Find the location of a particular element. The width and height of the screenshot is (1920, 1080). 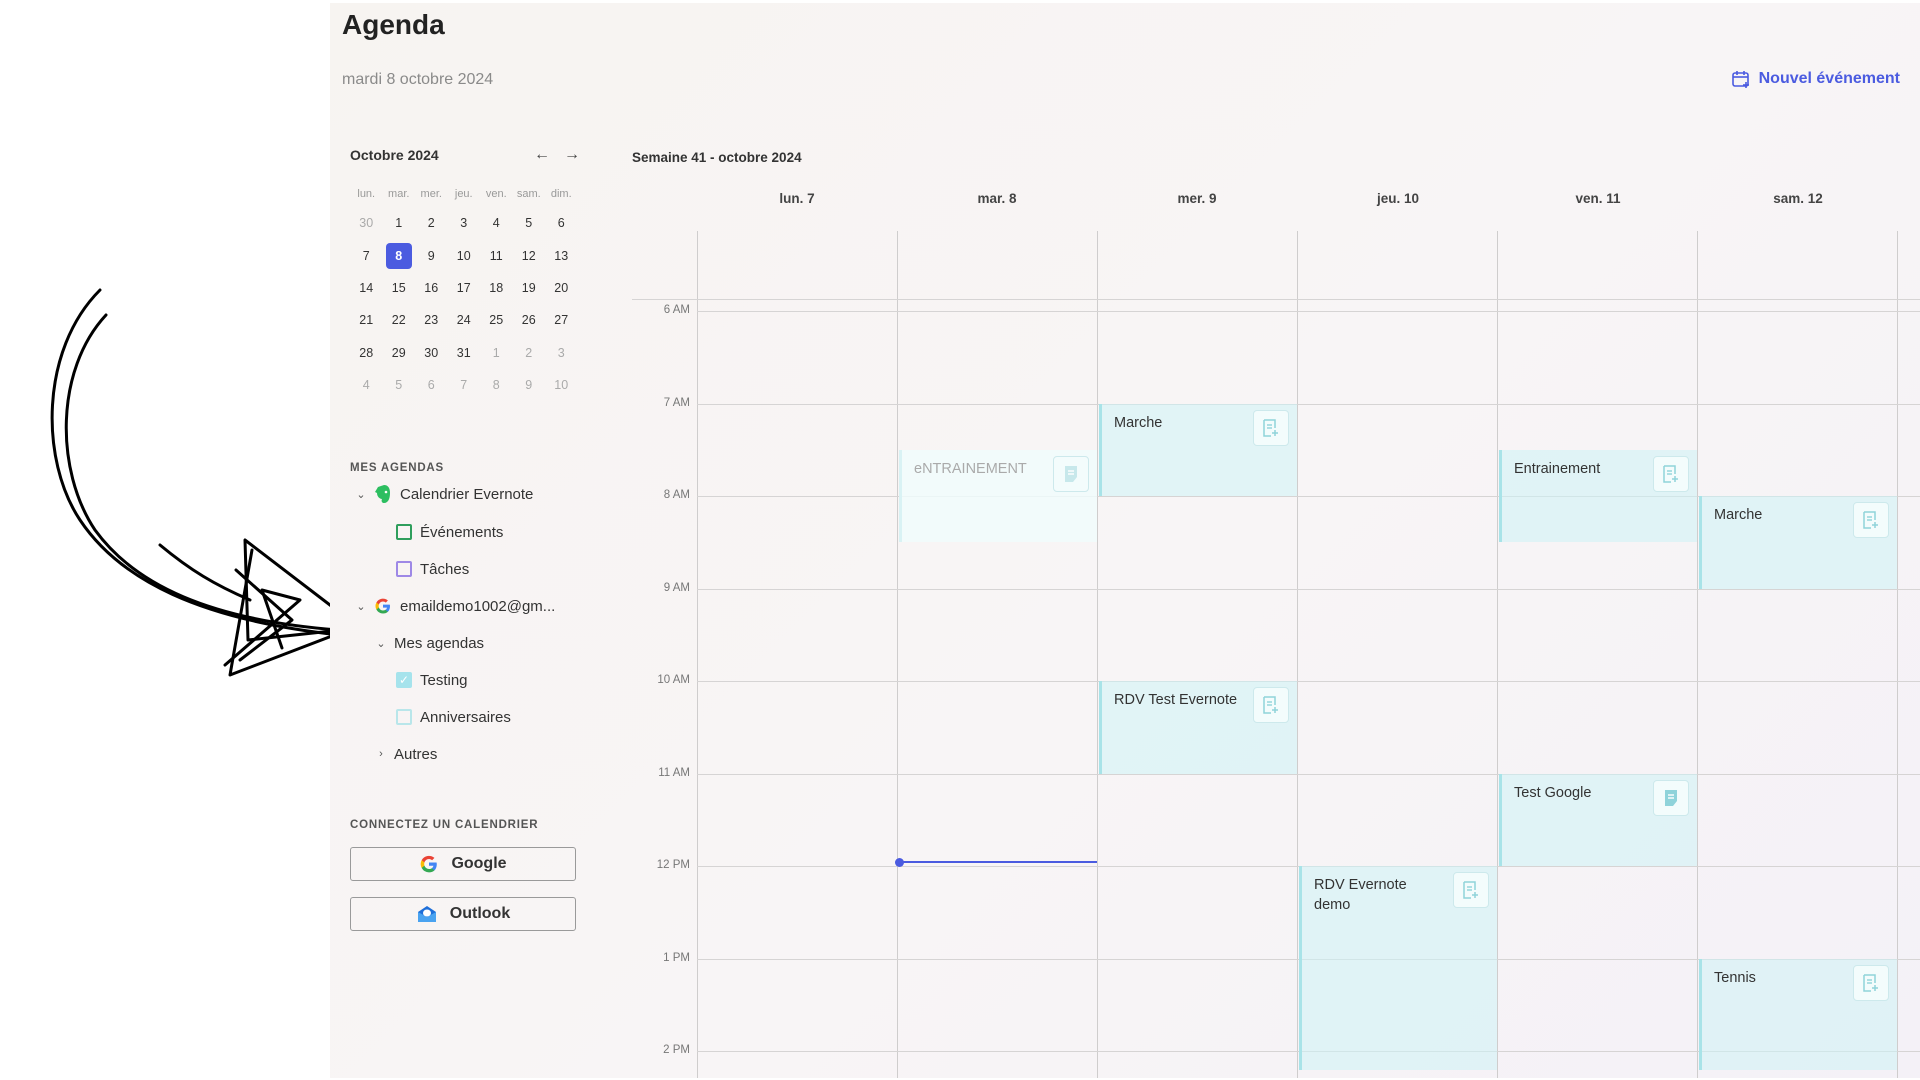

selected-day: 8 is located at coordinates (398, 255).